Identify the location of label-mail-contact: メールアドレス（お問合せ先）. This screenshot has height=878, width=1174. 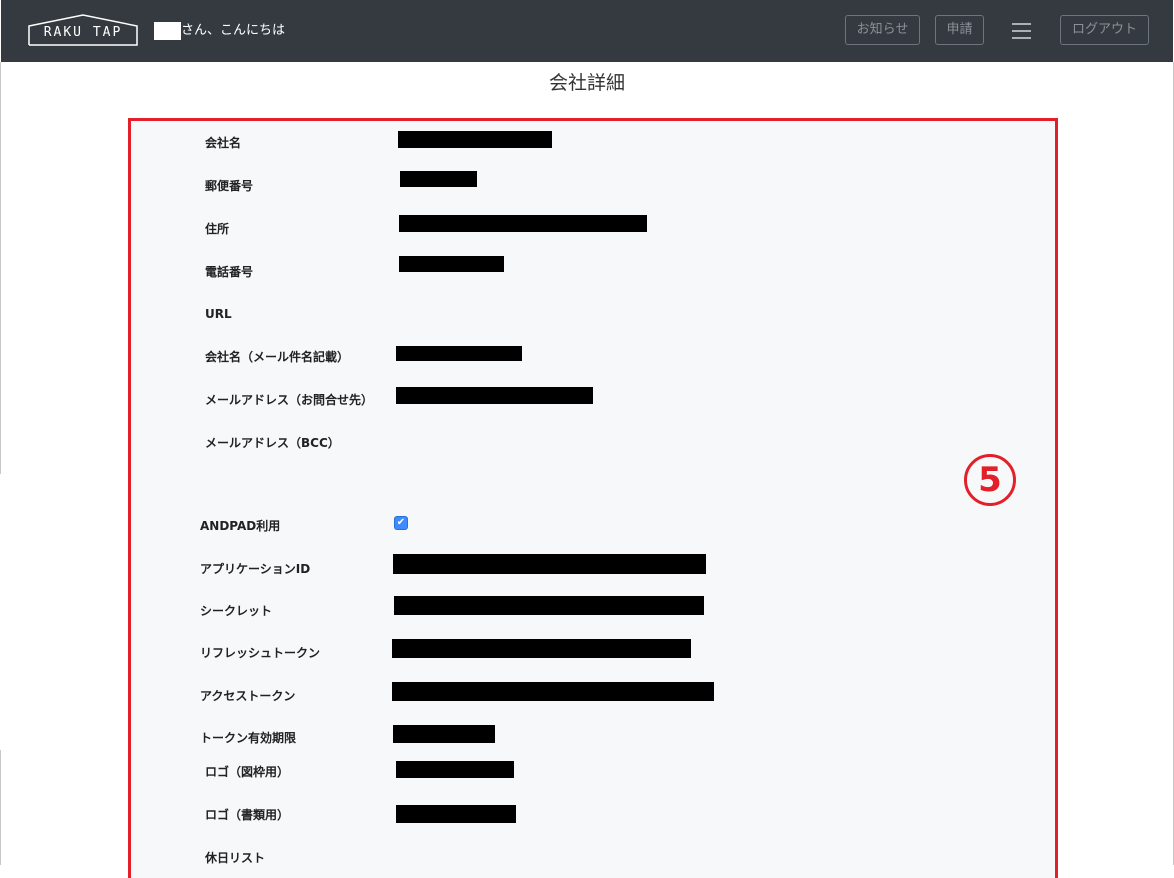
(289, 400).